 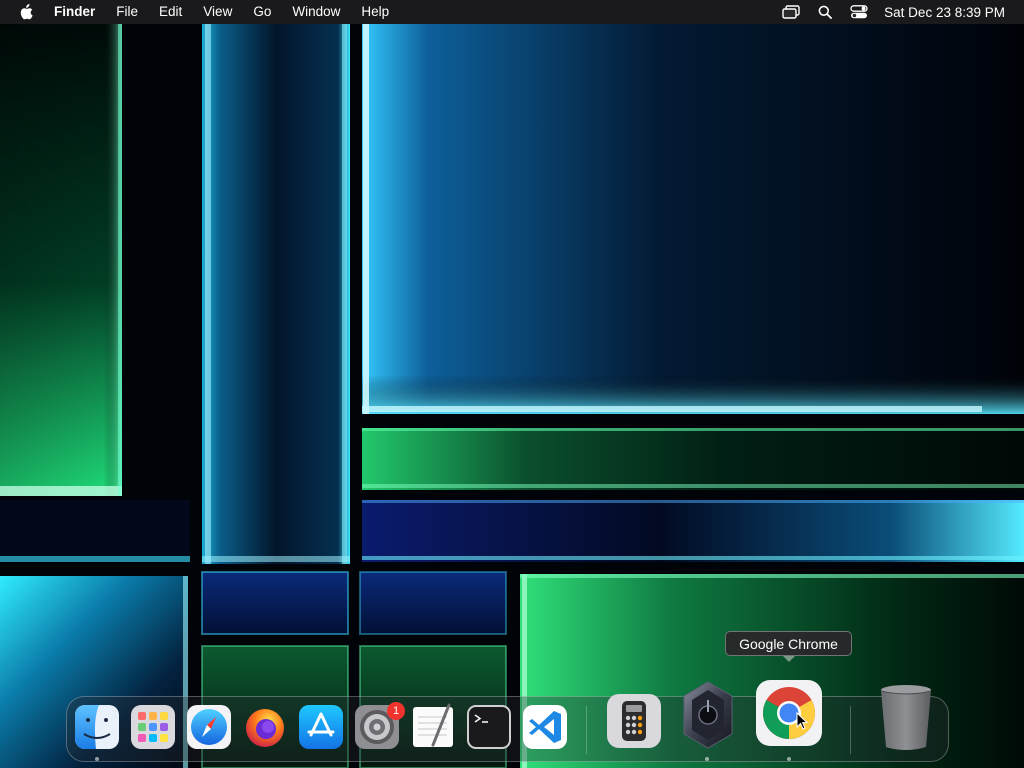 What do you see at coordinates (375, 12) in the screenshot?
I see `menu-help: Help` at bounding box center [375, 12].